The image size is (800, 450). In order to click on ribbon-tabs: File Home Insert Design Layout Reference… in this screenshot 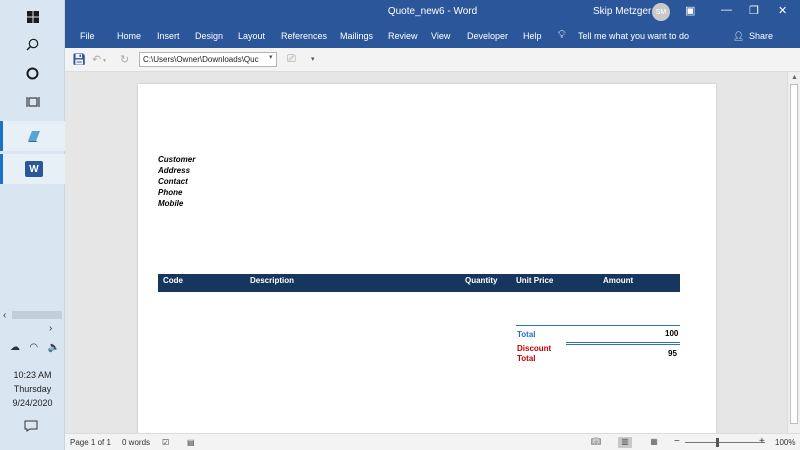, I will do `click(432, 36)`.